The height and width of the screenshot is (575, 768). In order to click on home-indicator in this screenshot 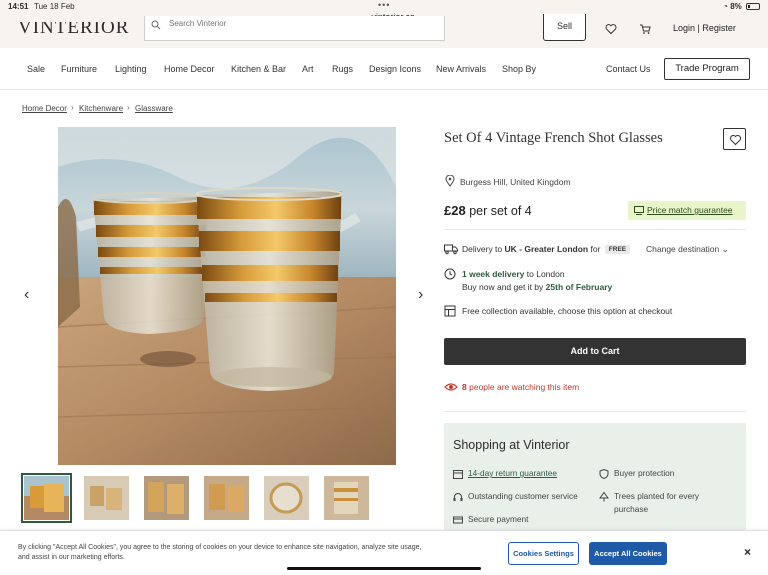, I will do `click(384, 568)`.